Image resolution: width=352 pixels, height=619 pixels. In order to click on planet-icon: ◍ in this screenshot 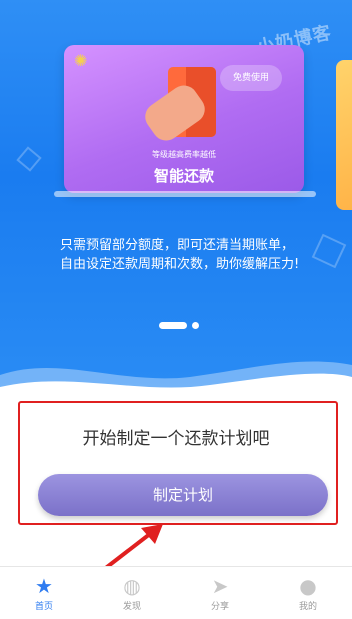, I will do `click(132, 585)`.